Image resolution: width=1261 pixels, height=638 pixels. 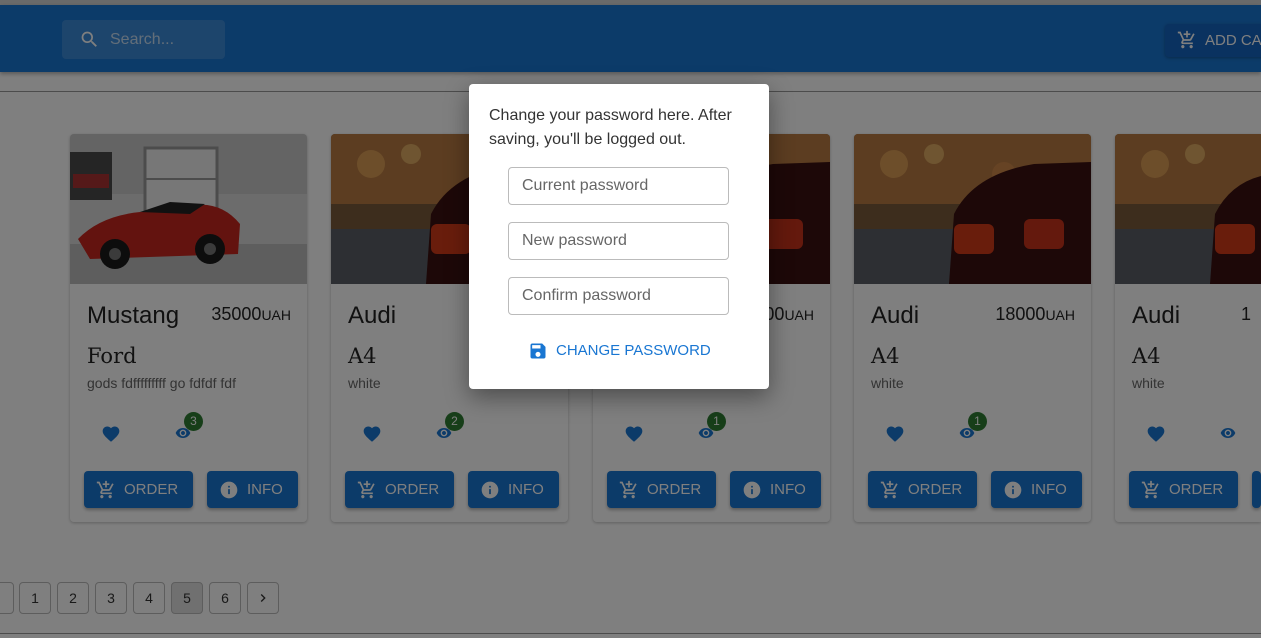 I want to click on confirm-password-field, so click(x=618, y=296).